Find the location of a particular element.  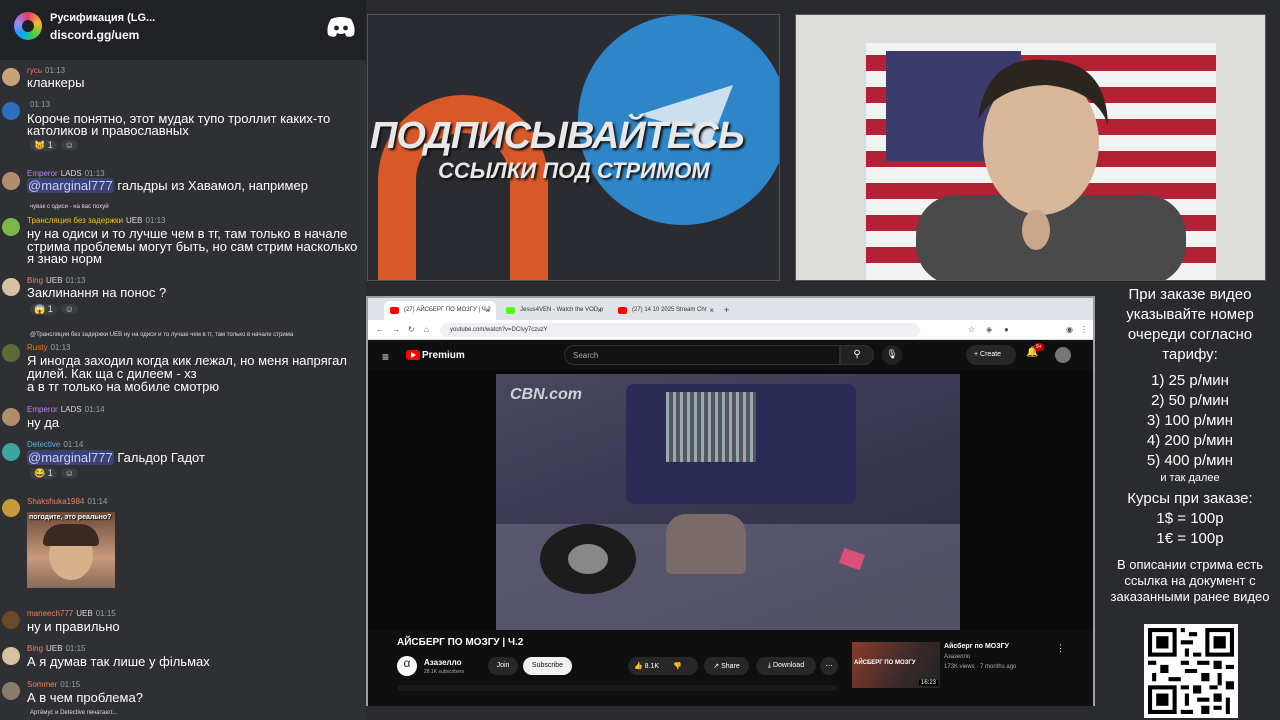

share-button: ↗ Share is located at coordinates (726, 666).